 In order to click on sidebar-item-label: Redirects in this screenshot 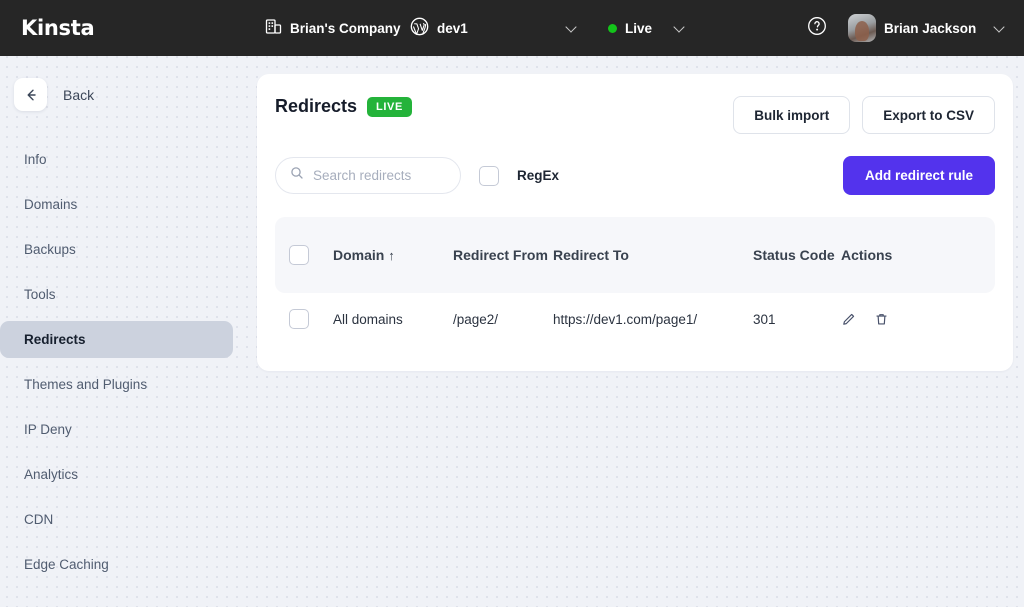, I will do `click(55, 339)`.